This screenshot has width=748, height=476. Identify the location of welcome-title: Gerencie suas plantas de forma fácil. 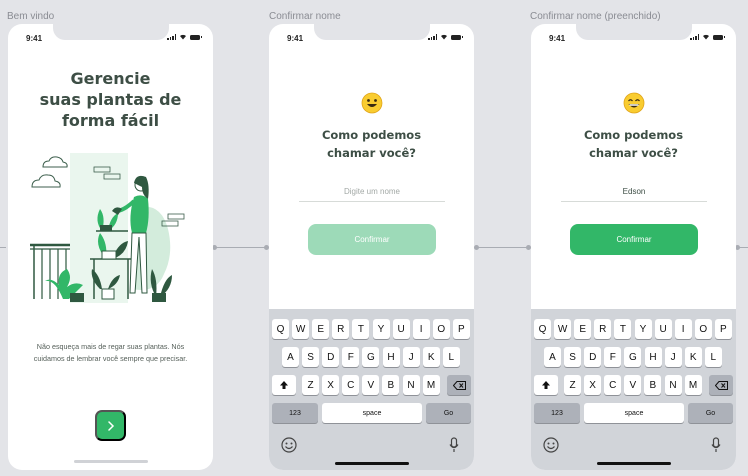
(110, 99).